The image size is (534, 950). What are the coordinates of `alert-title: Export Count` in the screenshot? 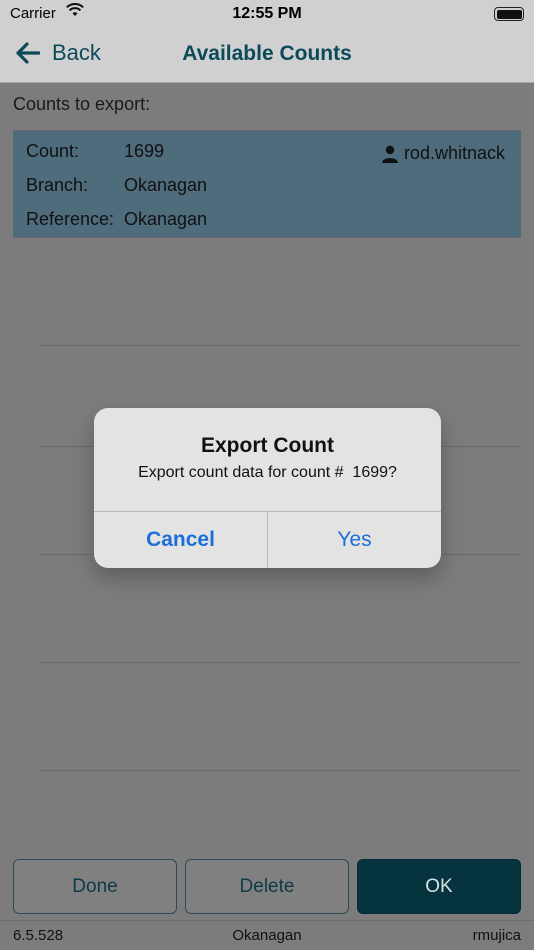 It's located at (267, 445).